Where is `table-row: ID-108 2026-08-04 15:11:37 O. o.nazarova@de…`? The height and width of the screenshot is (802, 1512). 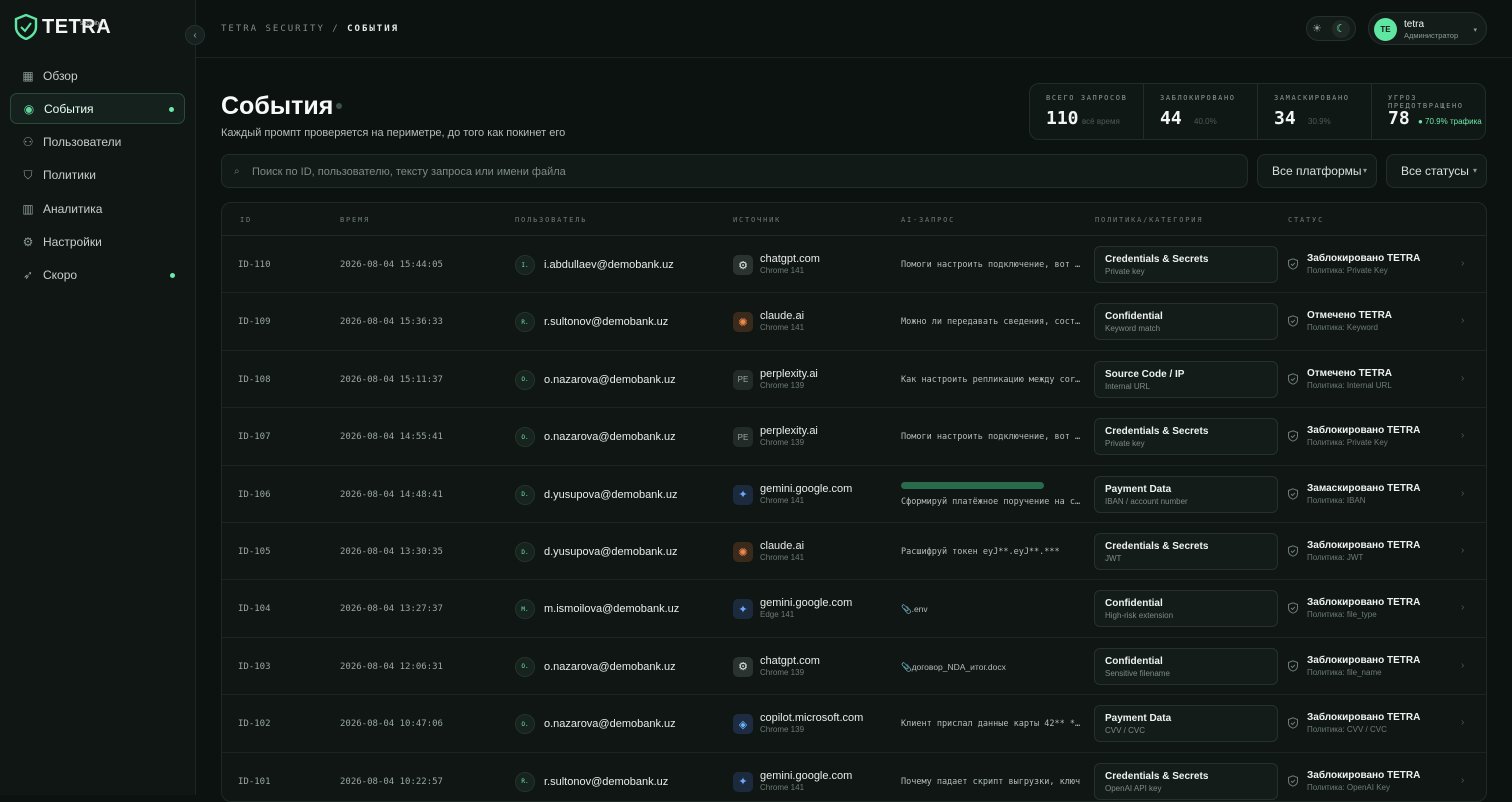
table-row: ID-108 2026-08-04 15:11:37 O. o.nazarova@de… is located at coordinates (854, 380).